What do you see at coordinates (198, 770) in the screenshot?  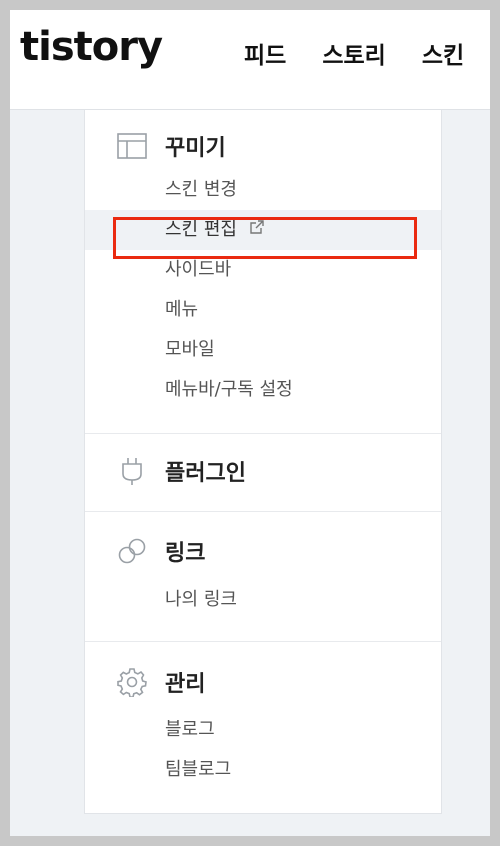 I see `menu-item-team-blog: 팀블로그` at bounding box center [198, 770].